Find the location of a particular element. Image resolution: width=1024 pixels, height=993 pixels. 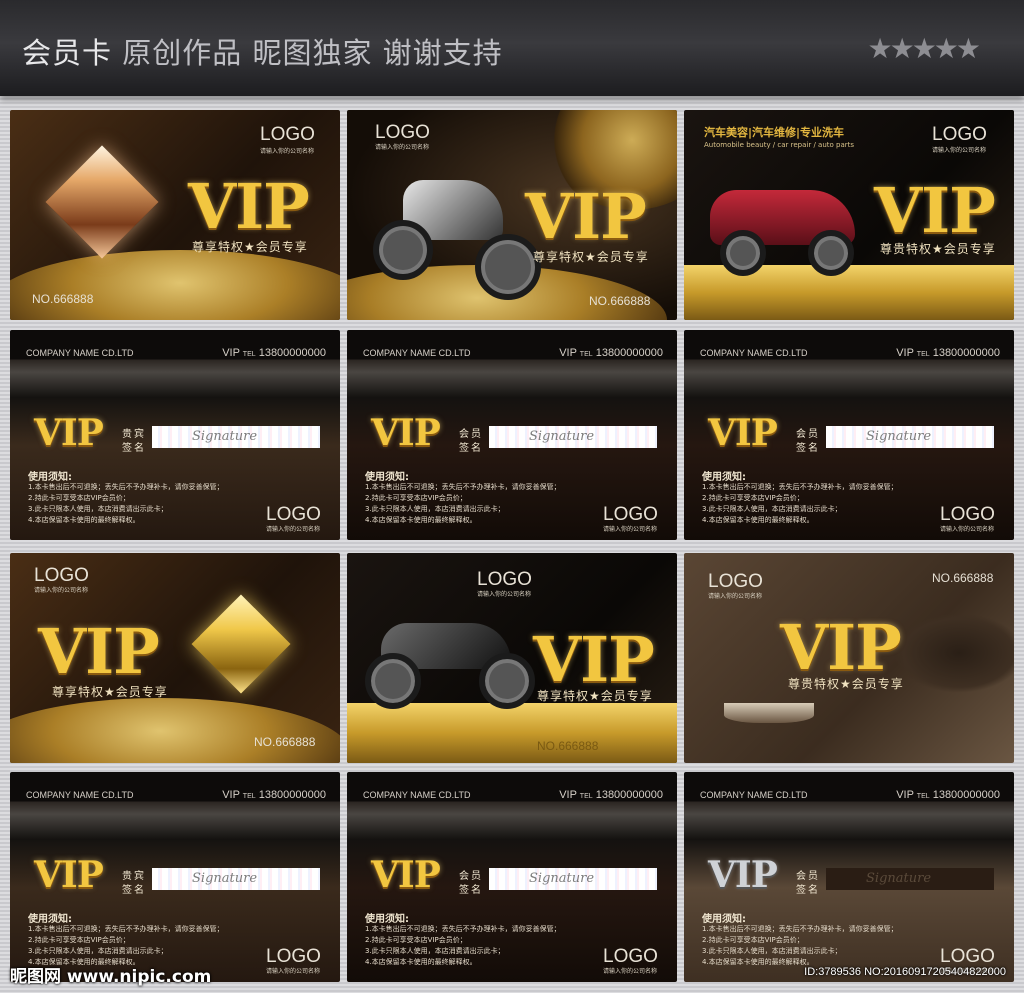

site-watermark: 昵图网 www.nipic.com is located at coordinates (111, 977).